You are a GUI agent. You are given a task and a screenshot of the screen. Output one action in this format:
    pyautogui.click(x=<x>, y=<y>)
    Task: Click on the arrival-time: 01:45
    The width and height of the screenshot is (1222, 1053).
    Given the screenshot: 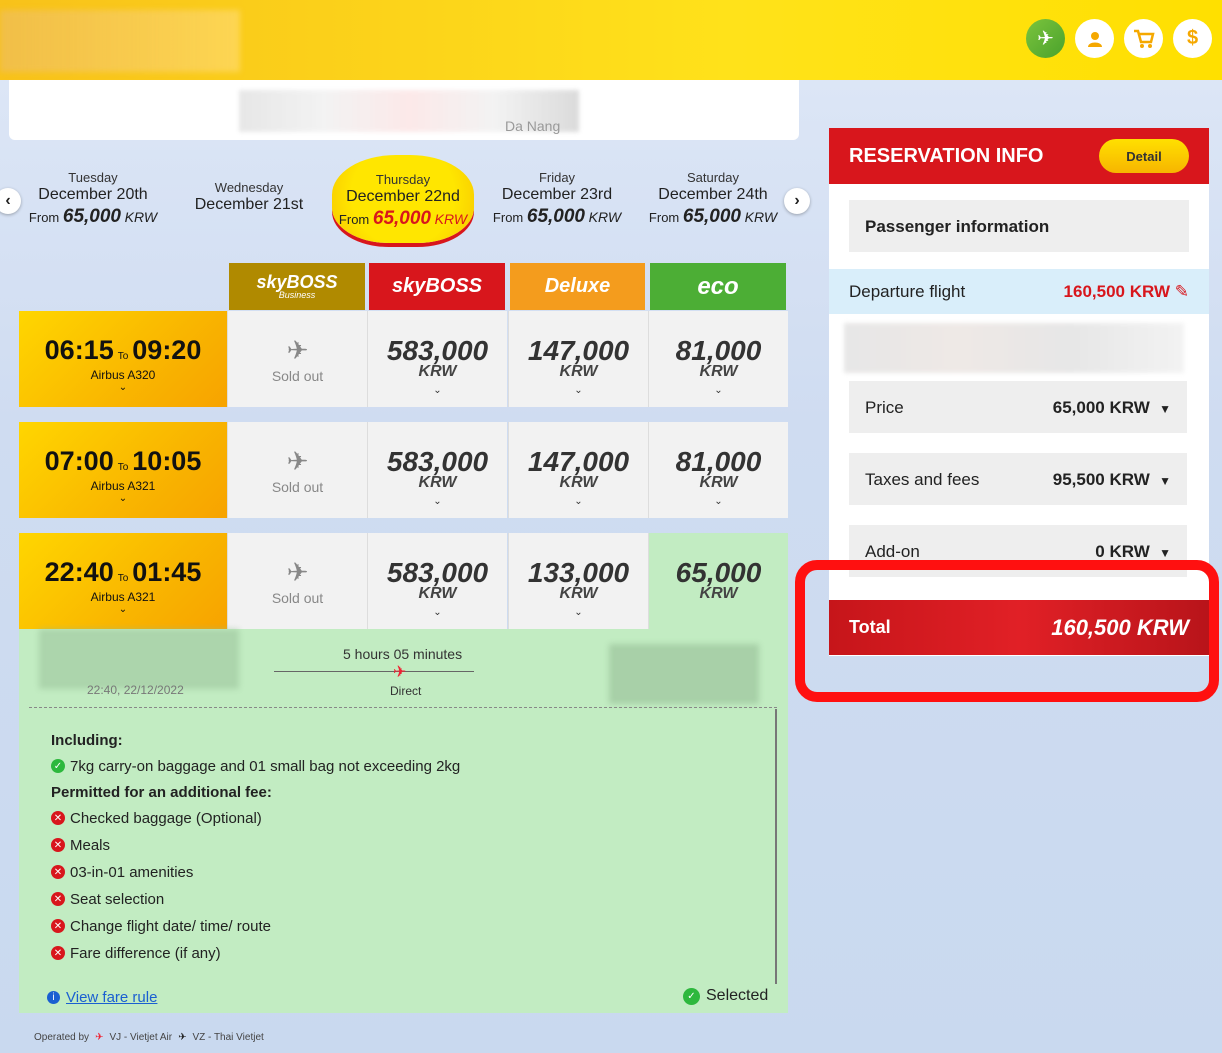 What is the action you would take?
    pyautogui.click(x=167, y=572)
    